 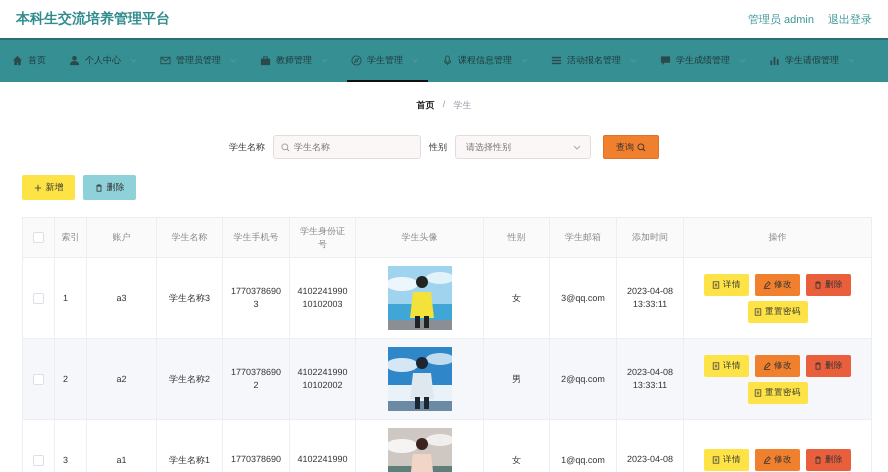 I want to click on logout-link: 退出登录, so click(x=850, y=19).